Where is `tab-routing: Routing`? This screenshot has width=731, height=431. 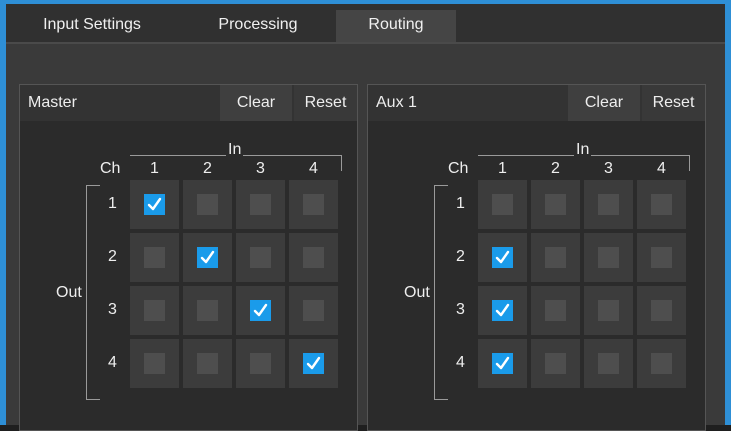 tab-routing: Routing is located at coordinates (396, 26).